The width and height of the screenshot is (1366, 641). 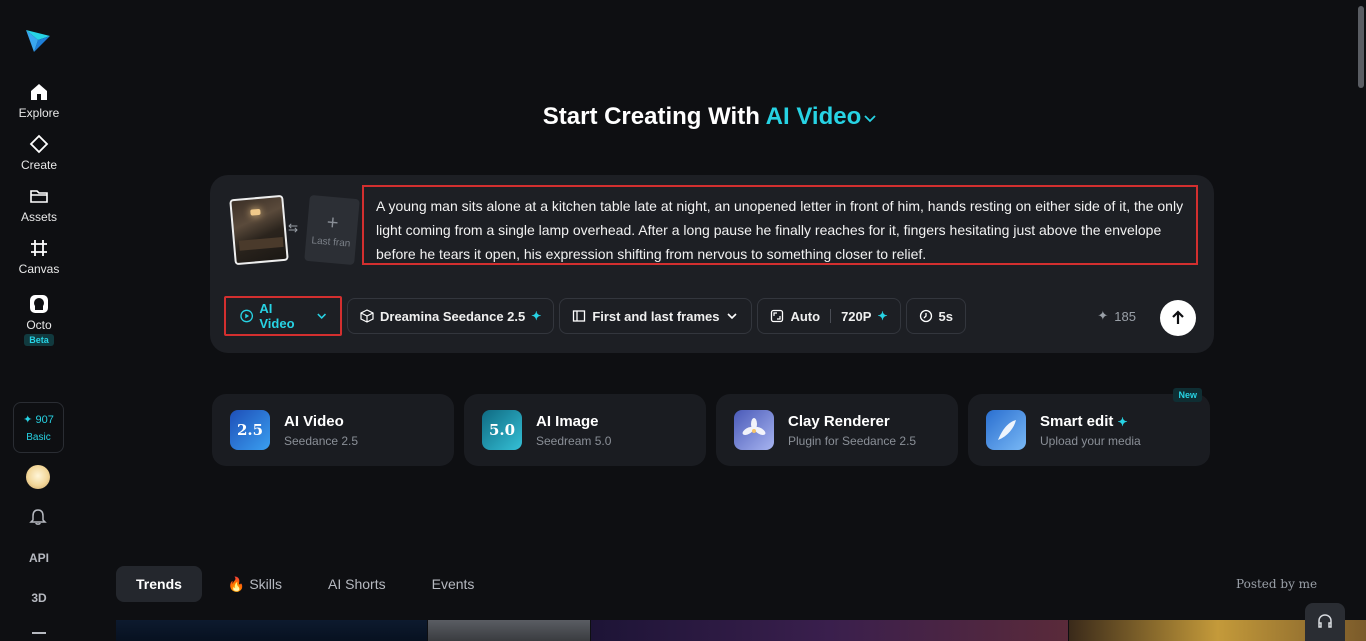 I want to click on frames-label: First and last frames, so click(x=656, y=316).